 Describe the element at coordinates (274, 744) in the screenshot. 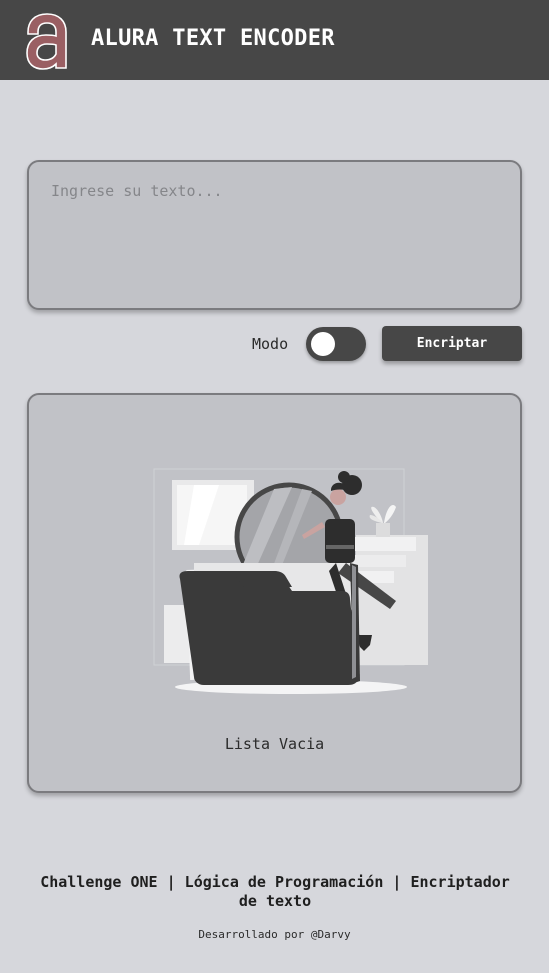

I see `empty-list-text: Lista Vacia` at that location.